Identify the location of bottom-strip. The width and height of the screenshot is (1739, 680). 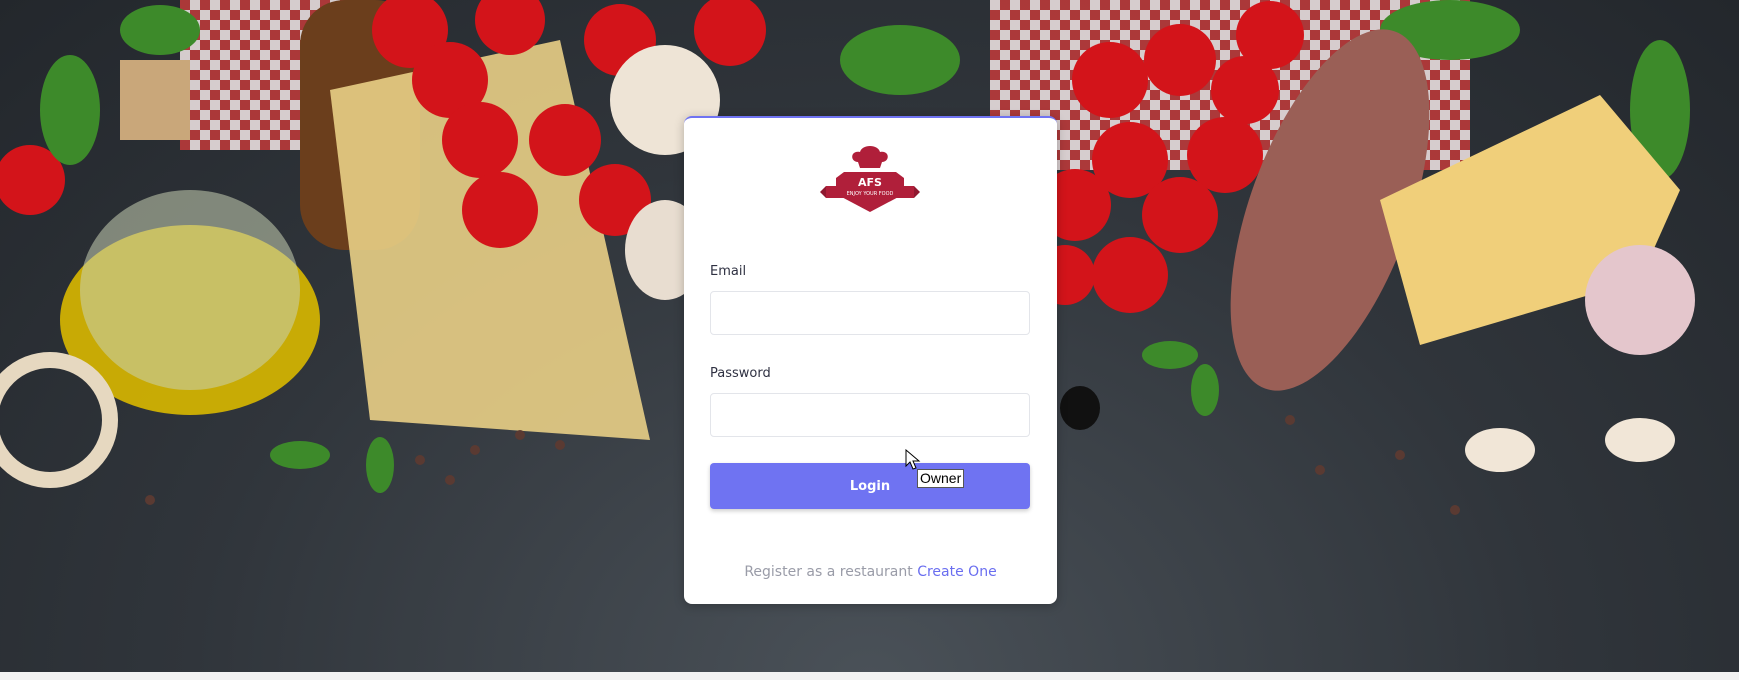
(869, 676).